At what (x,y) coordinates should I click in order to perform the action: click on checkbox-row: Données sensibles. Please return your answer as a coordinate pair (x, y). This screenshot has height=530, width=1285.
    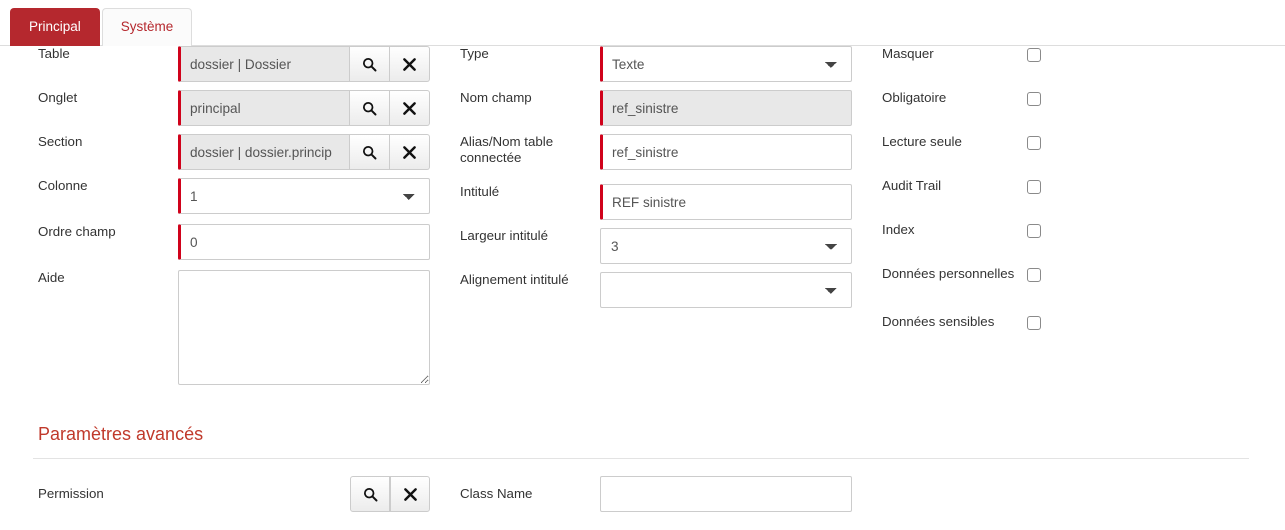
    Looking at the image, I should click on (997, 338).